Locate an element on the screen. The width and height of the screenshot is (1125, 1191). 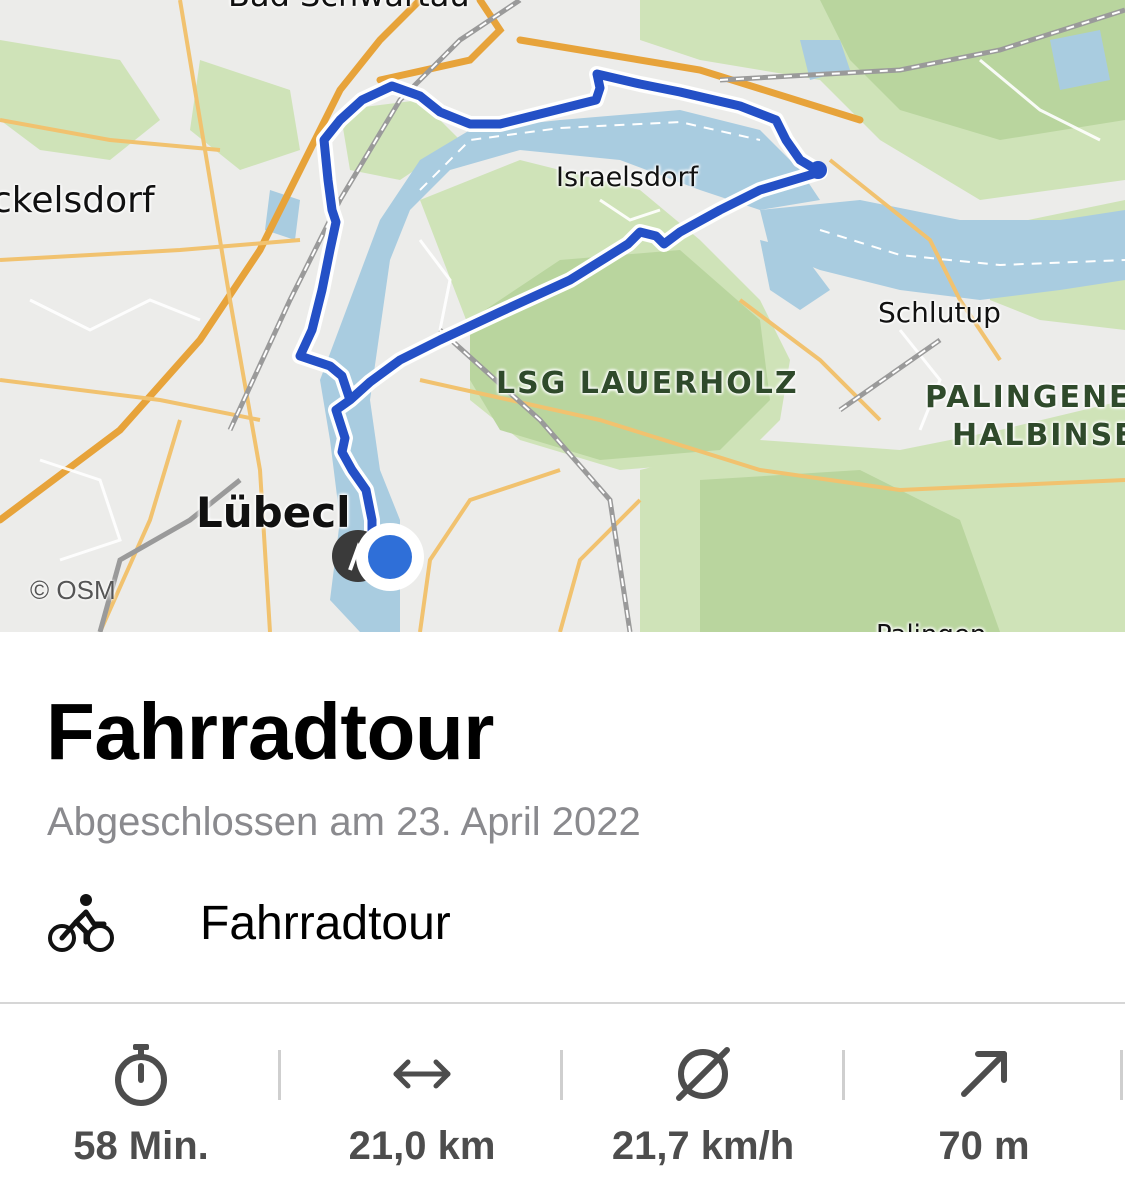
cyclist-icon is located at coordinates (81, 923).